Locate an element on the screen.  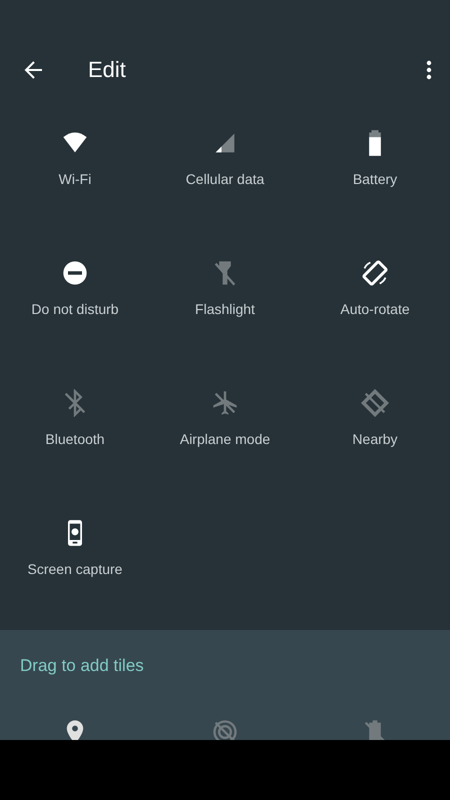
tile-label: Bluetooth is located at coordinates (75, 439).